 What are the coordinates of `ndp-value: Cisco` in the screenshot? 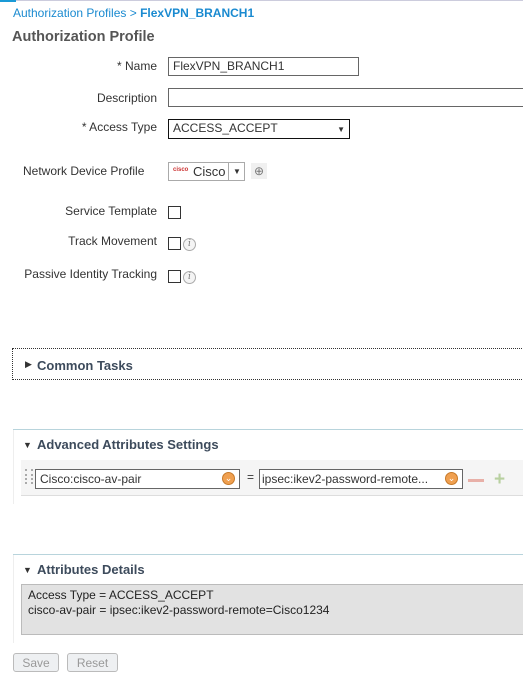 It's located at (209, 171).